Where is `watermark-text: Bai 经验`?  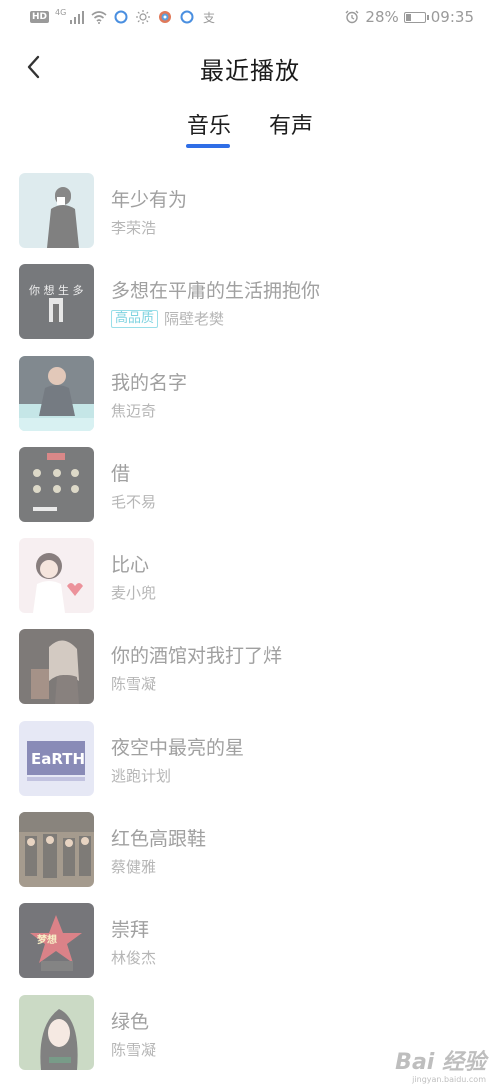 watermark-text: Bai 经验 is located at coordinates (440, 1062).